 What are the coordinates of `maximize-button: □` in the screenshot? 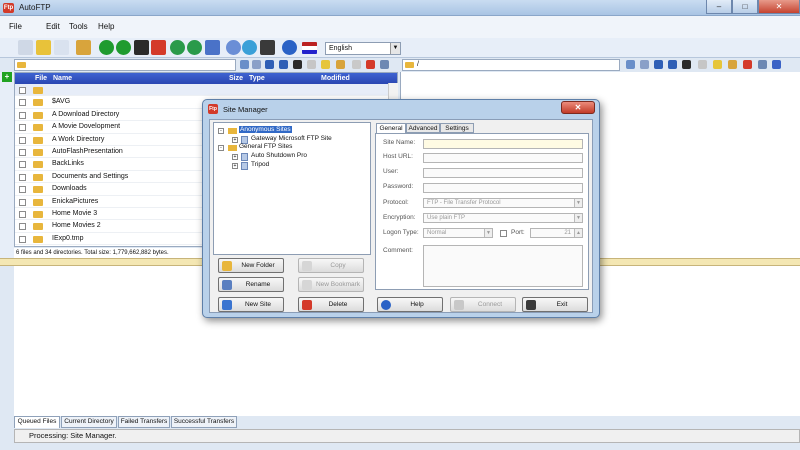 It's located at (745, 7).